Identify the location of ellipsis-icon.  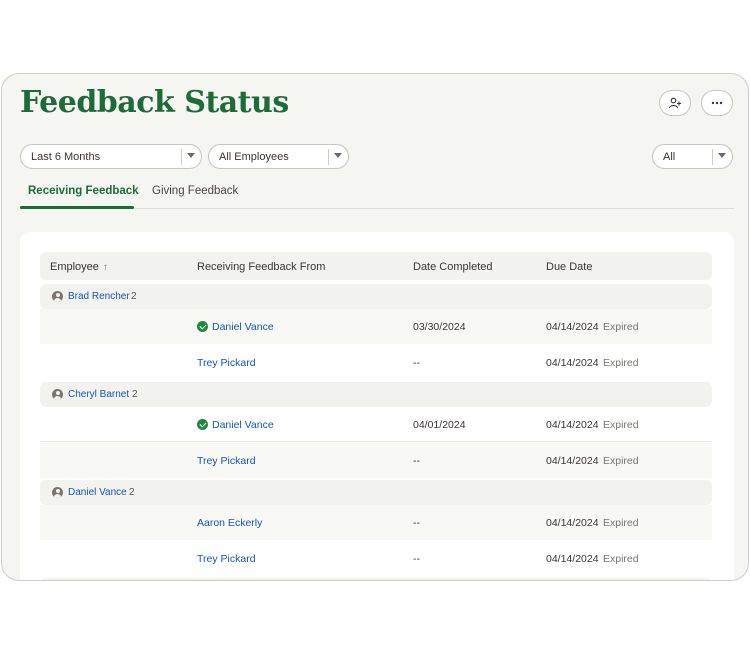
(717, 103).